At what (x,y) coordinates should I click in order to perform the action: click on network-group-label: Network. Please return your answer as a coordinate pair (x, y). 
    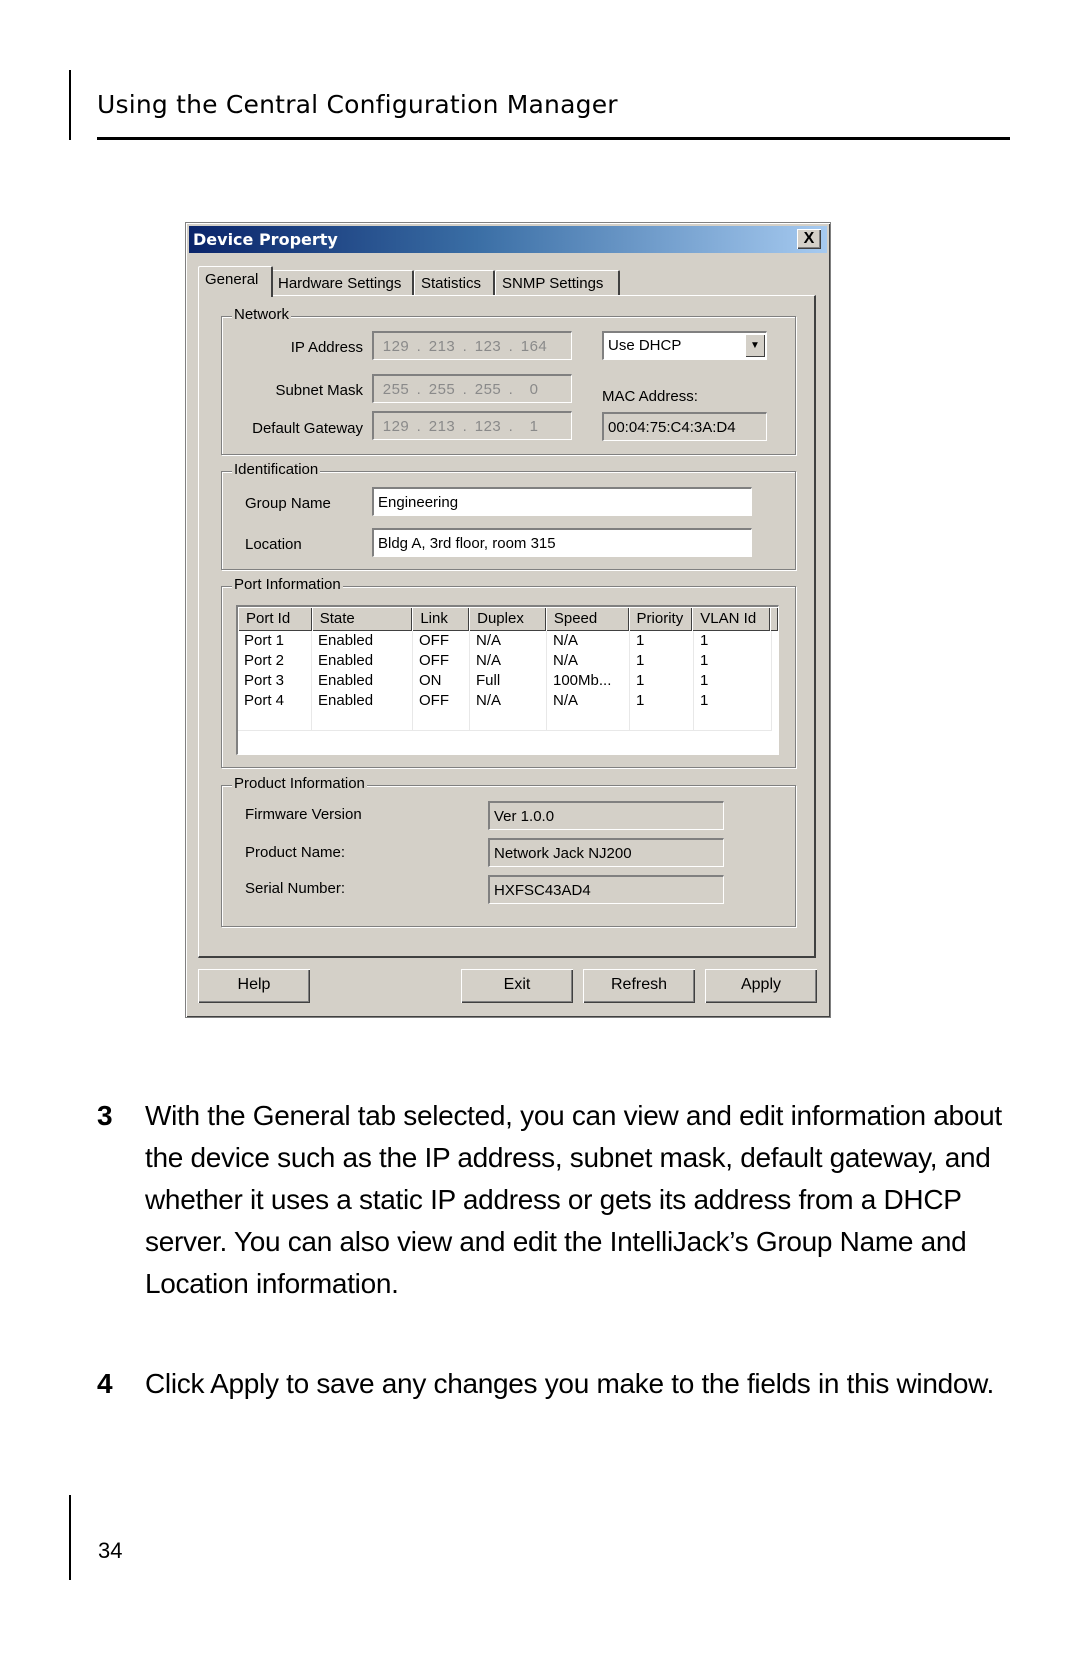
    Looking at the image, I should click on (262, 314).